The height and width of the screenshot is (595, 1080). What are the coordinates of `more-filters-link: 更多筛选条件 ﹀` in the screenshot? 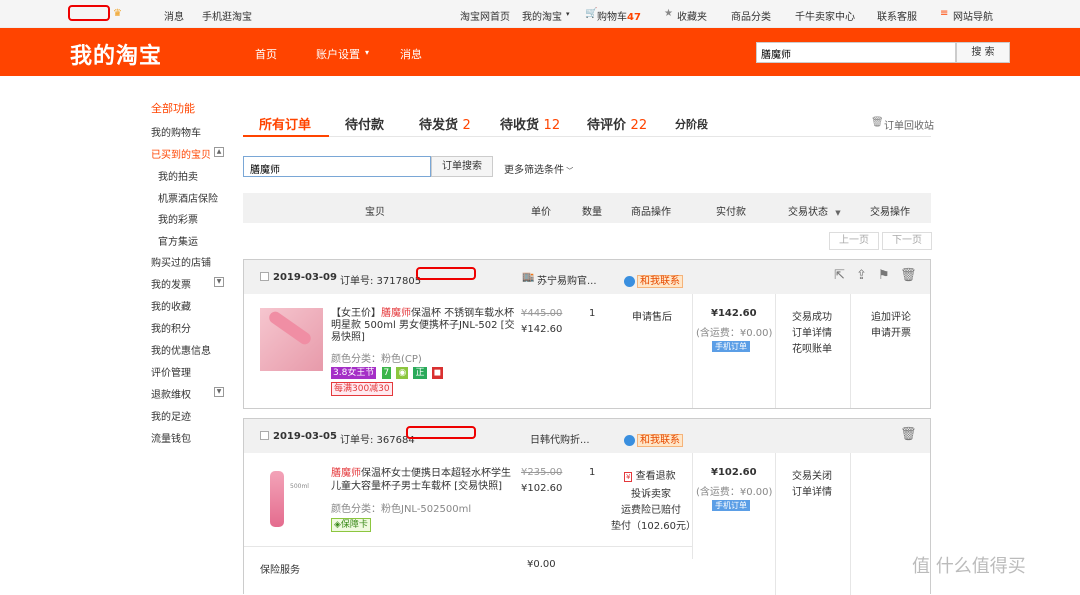 It's located at (538, 168).